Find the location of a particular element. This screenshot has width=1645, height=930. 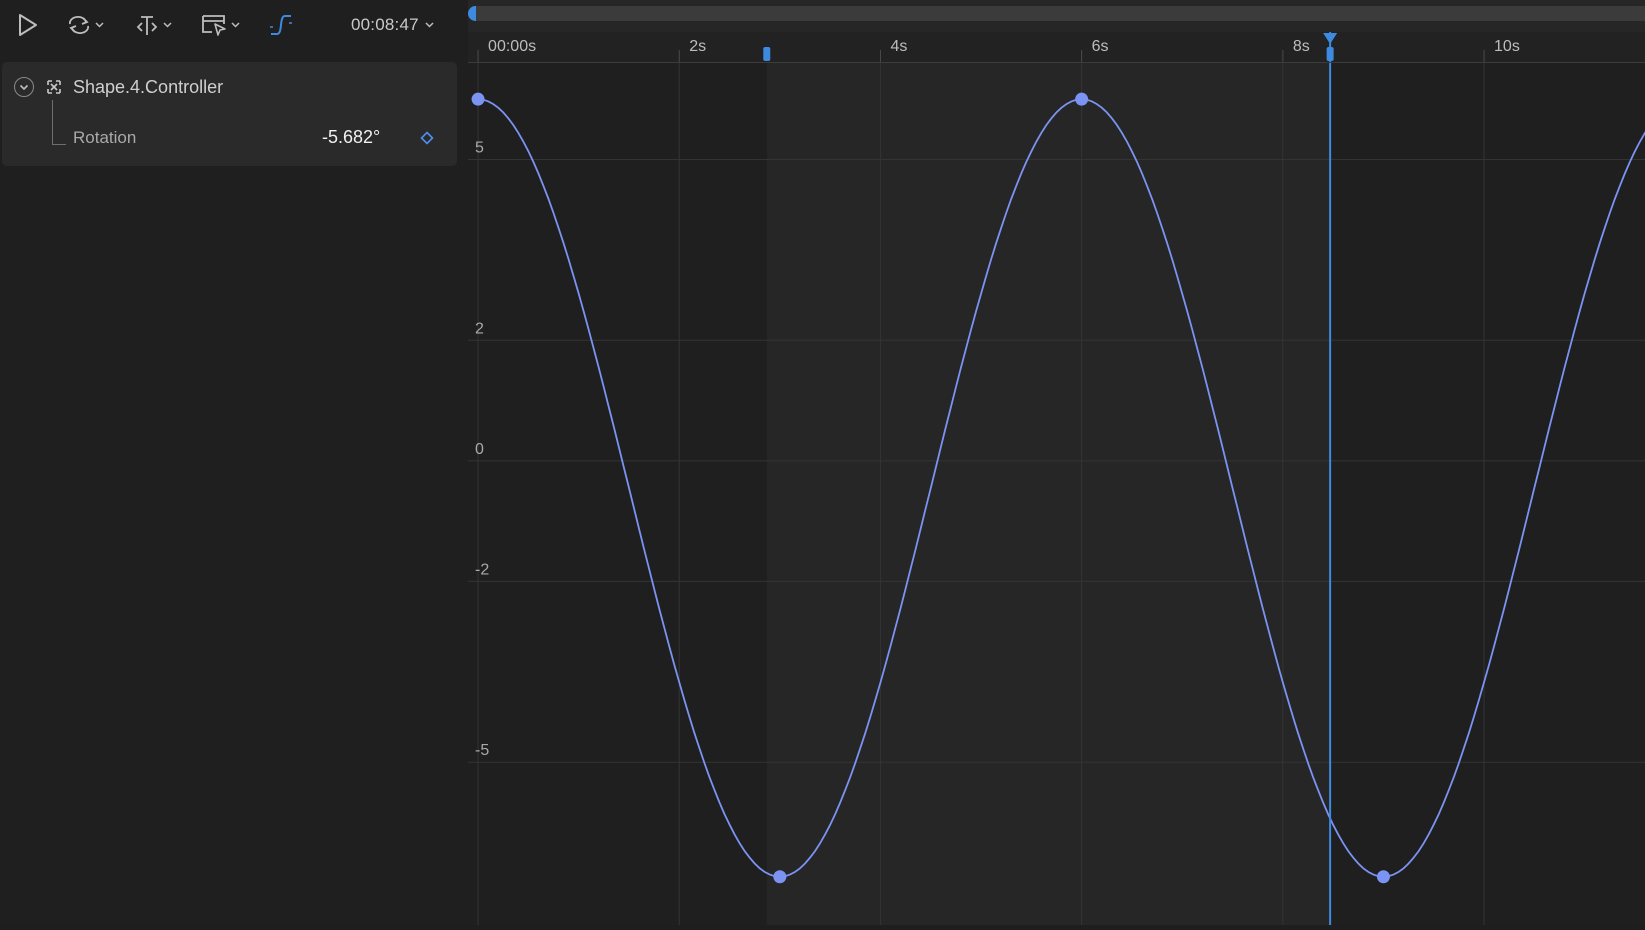

play-button is located at coordinates (27, 25).